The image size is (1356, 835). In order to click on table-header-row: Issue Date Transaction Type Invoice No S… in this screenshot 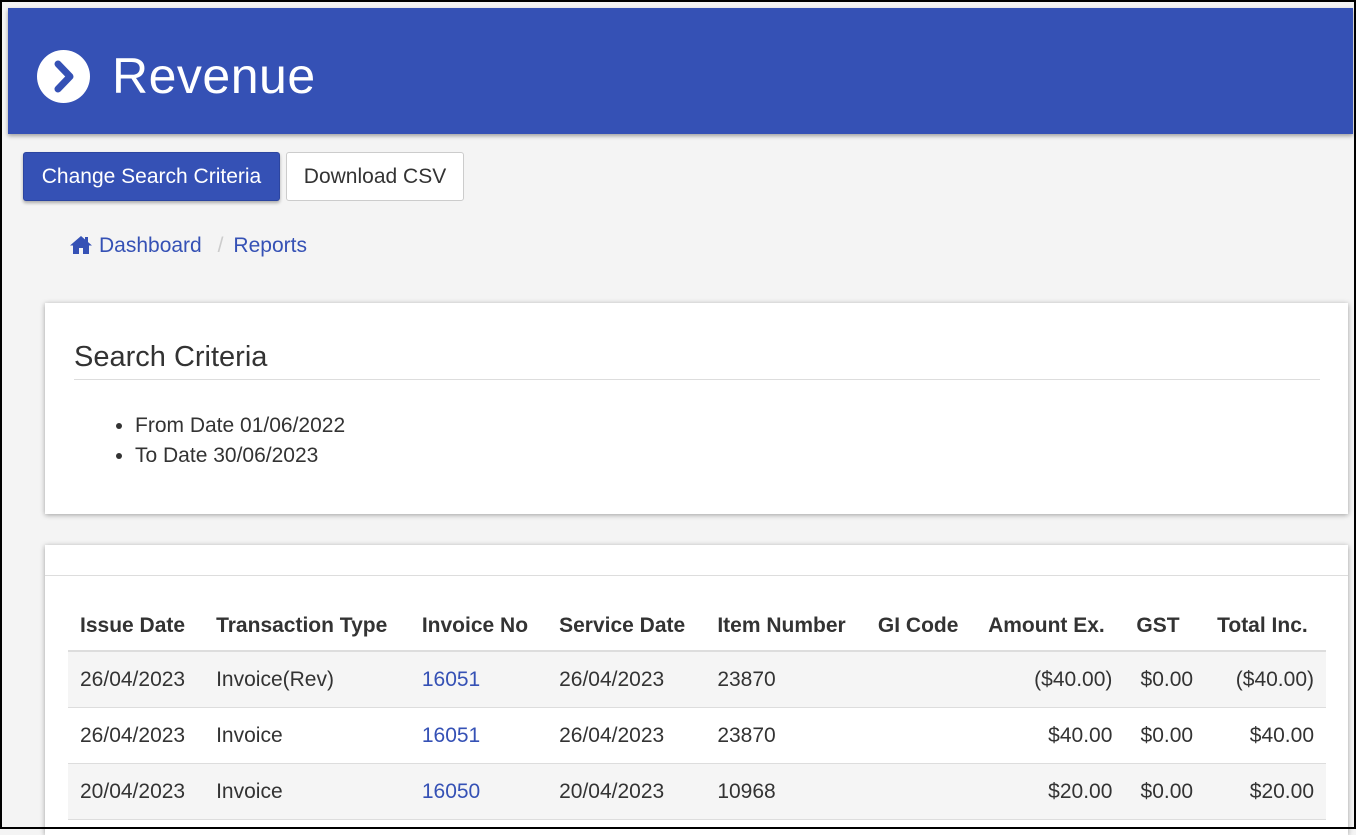, I will do `click(697, 626)`.